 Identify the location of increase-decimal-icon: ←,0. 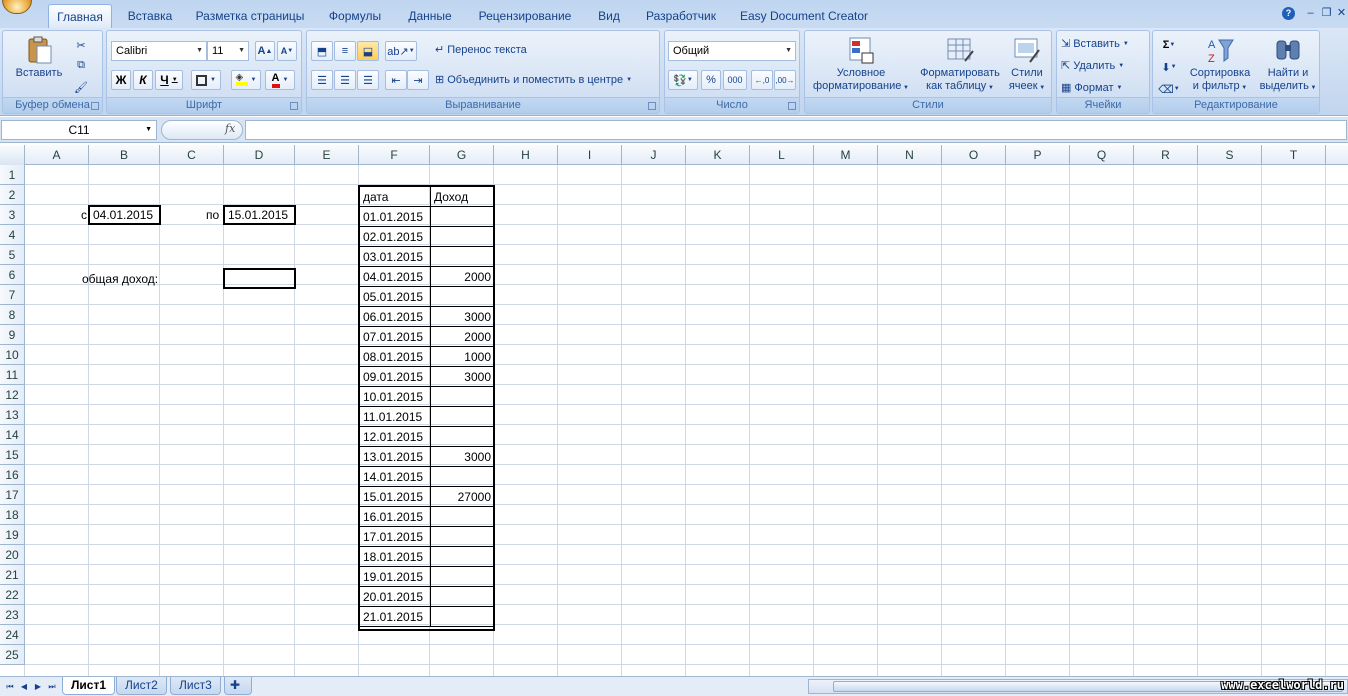
(762, 80).